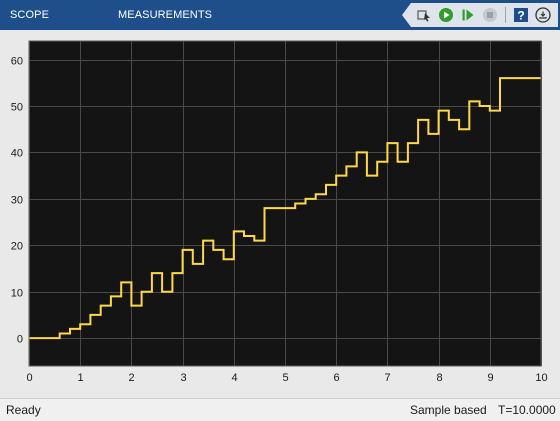 Image resolution: width=560 pixels, height=421 pixels. What do you see at coordinates (17, 247) in the screenshot?
I see `y-tick-label: 20` at bounding box center [17, 247].